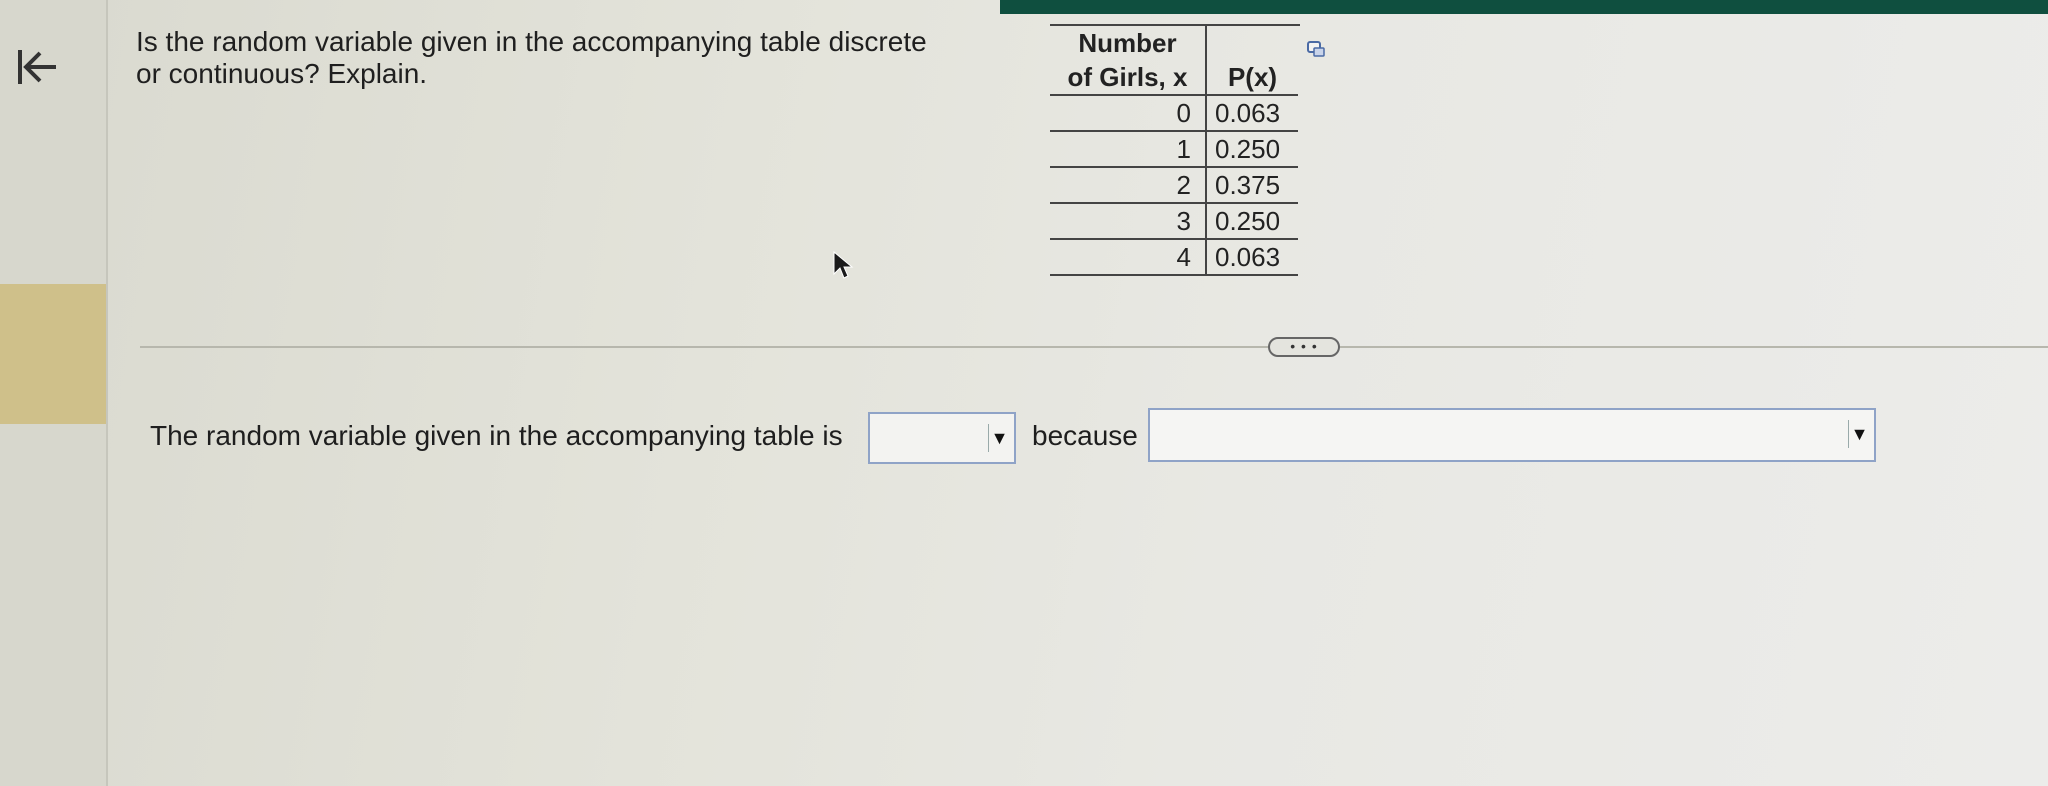  Describe the element at coordinates (1316, 49) in the screenshot. I see `copy-icon` at that location.